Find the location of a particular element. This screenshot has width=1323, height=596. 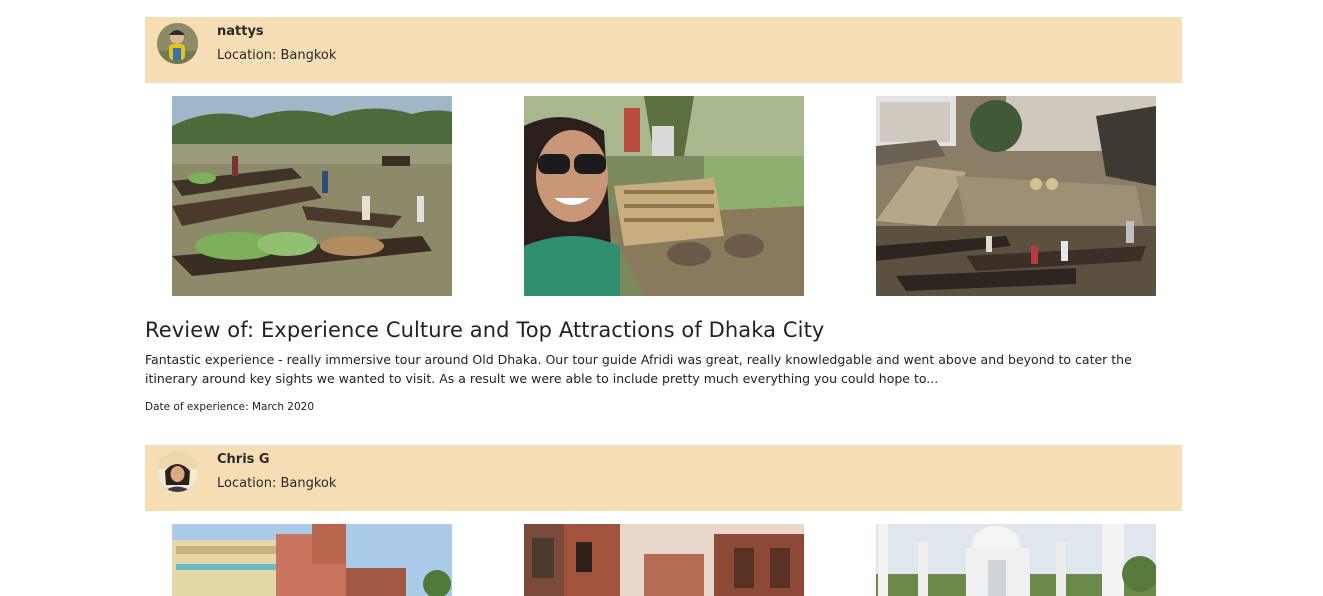

experience-date: Date of experience: March 2020 is located at coordinates (230, 407).